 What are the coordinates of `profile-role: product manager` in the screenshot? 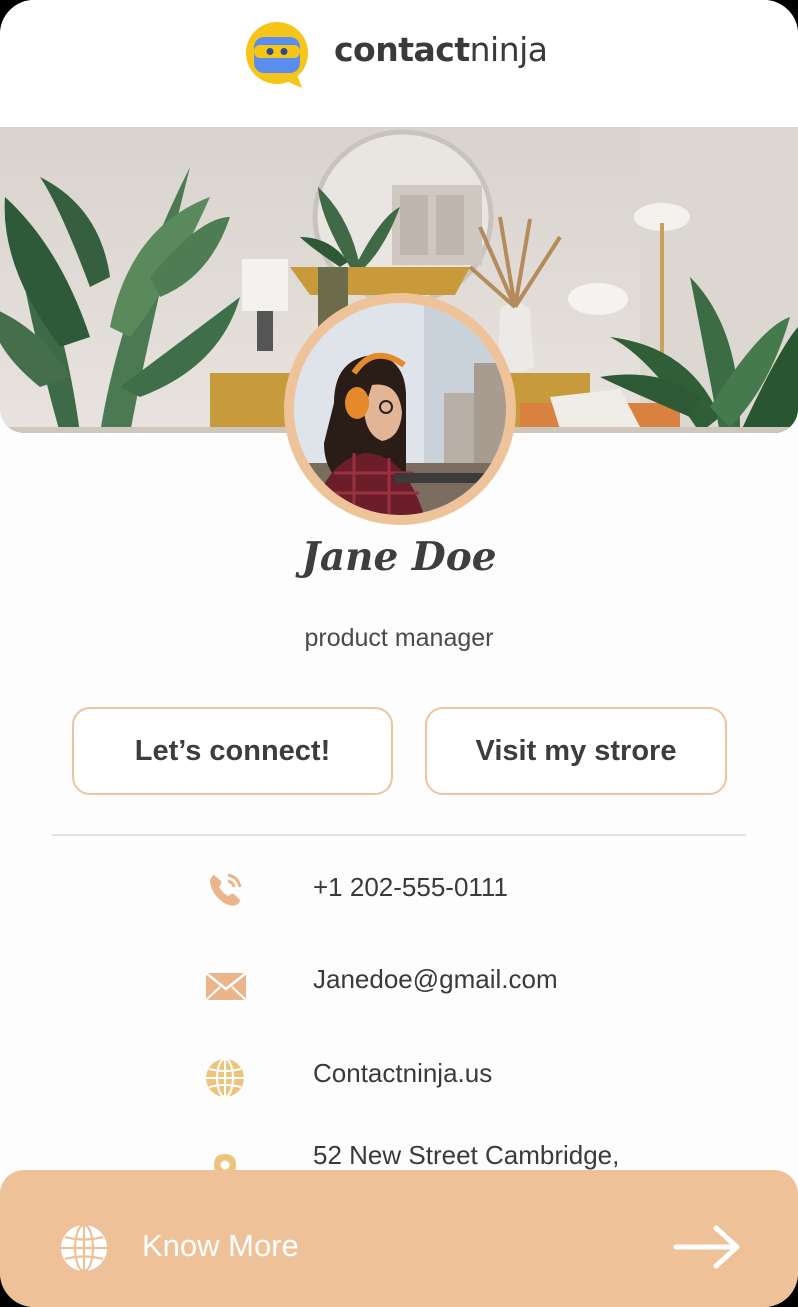 It's located at (399, 638).